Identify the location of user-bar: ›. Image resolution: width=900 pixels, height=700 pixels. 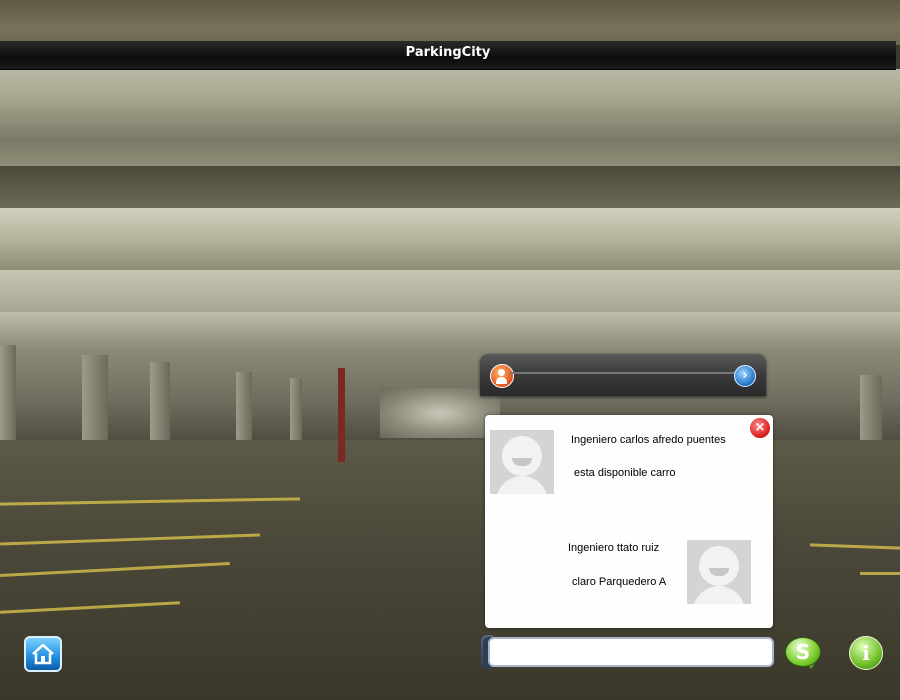
(623, 375).